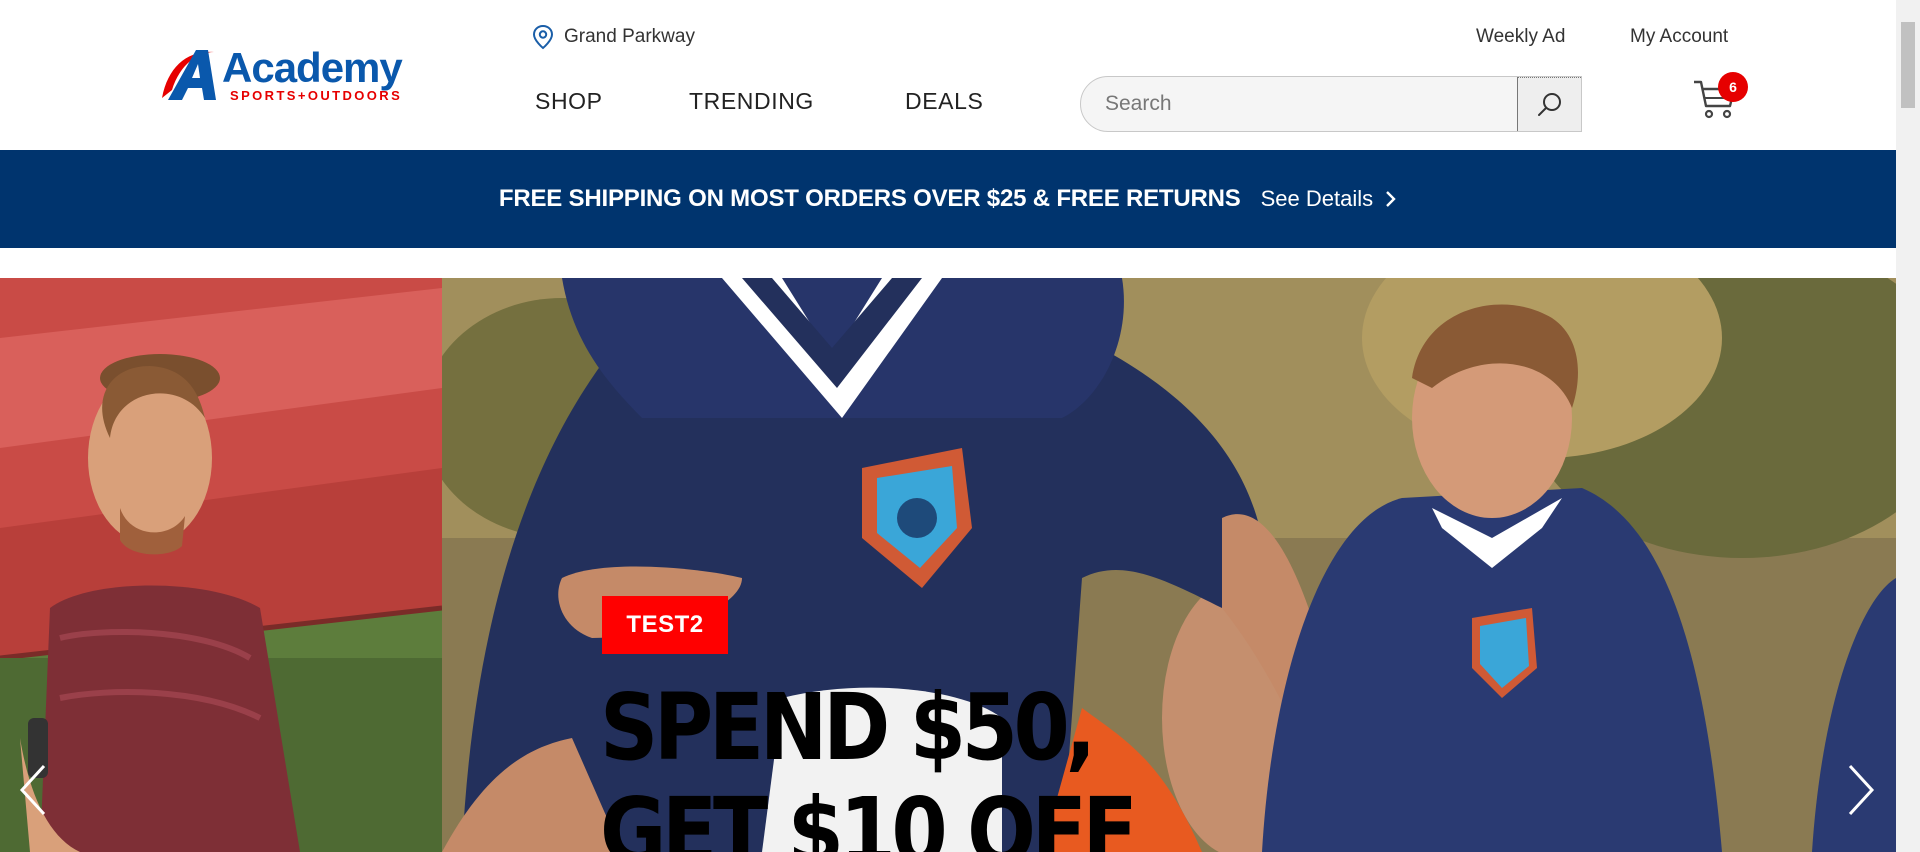 The width and height of the screenshot is (1920, 852). I want to click on search-input, so click(1298, 104).